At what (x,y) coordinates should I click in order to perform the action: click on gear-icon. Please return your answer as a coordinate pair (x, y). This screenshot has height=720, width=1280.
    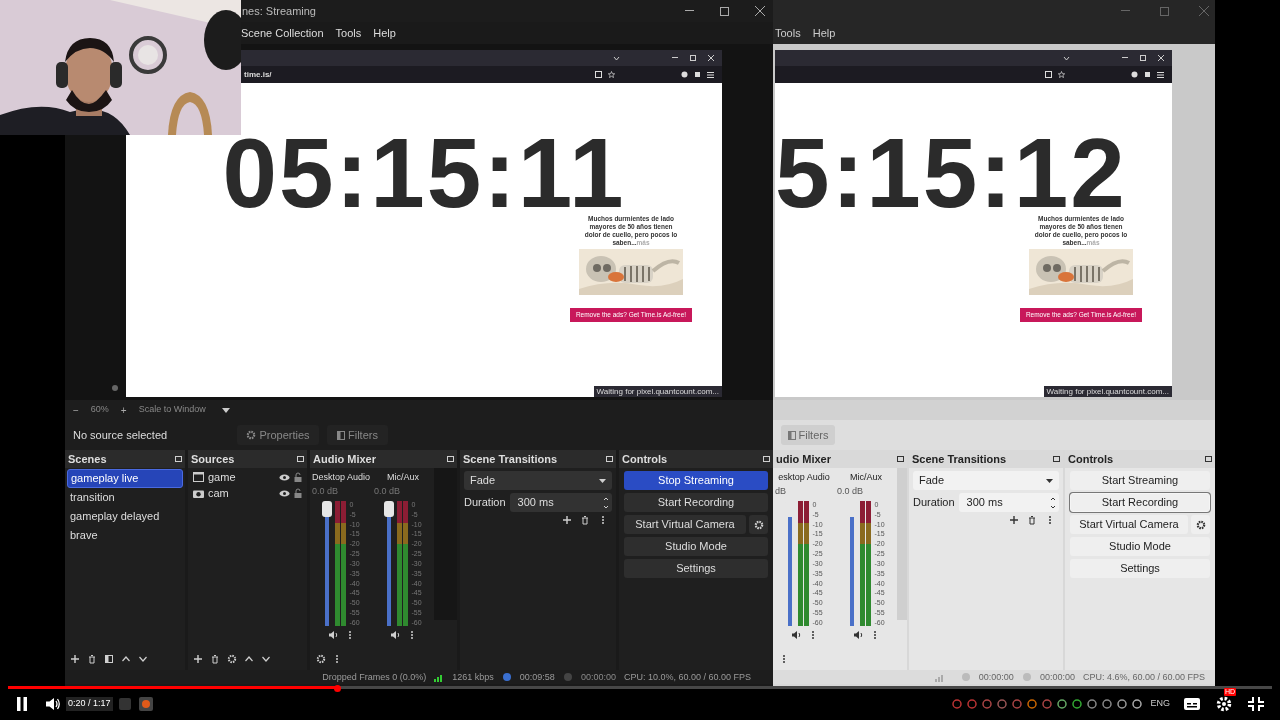
    Looking at the image, I should click on (758, 524).